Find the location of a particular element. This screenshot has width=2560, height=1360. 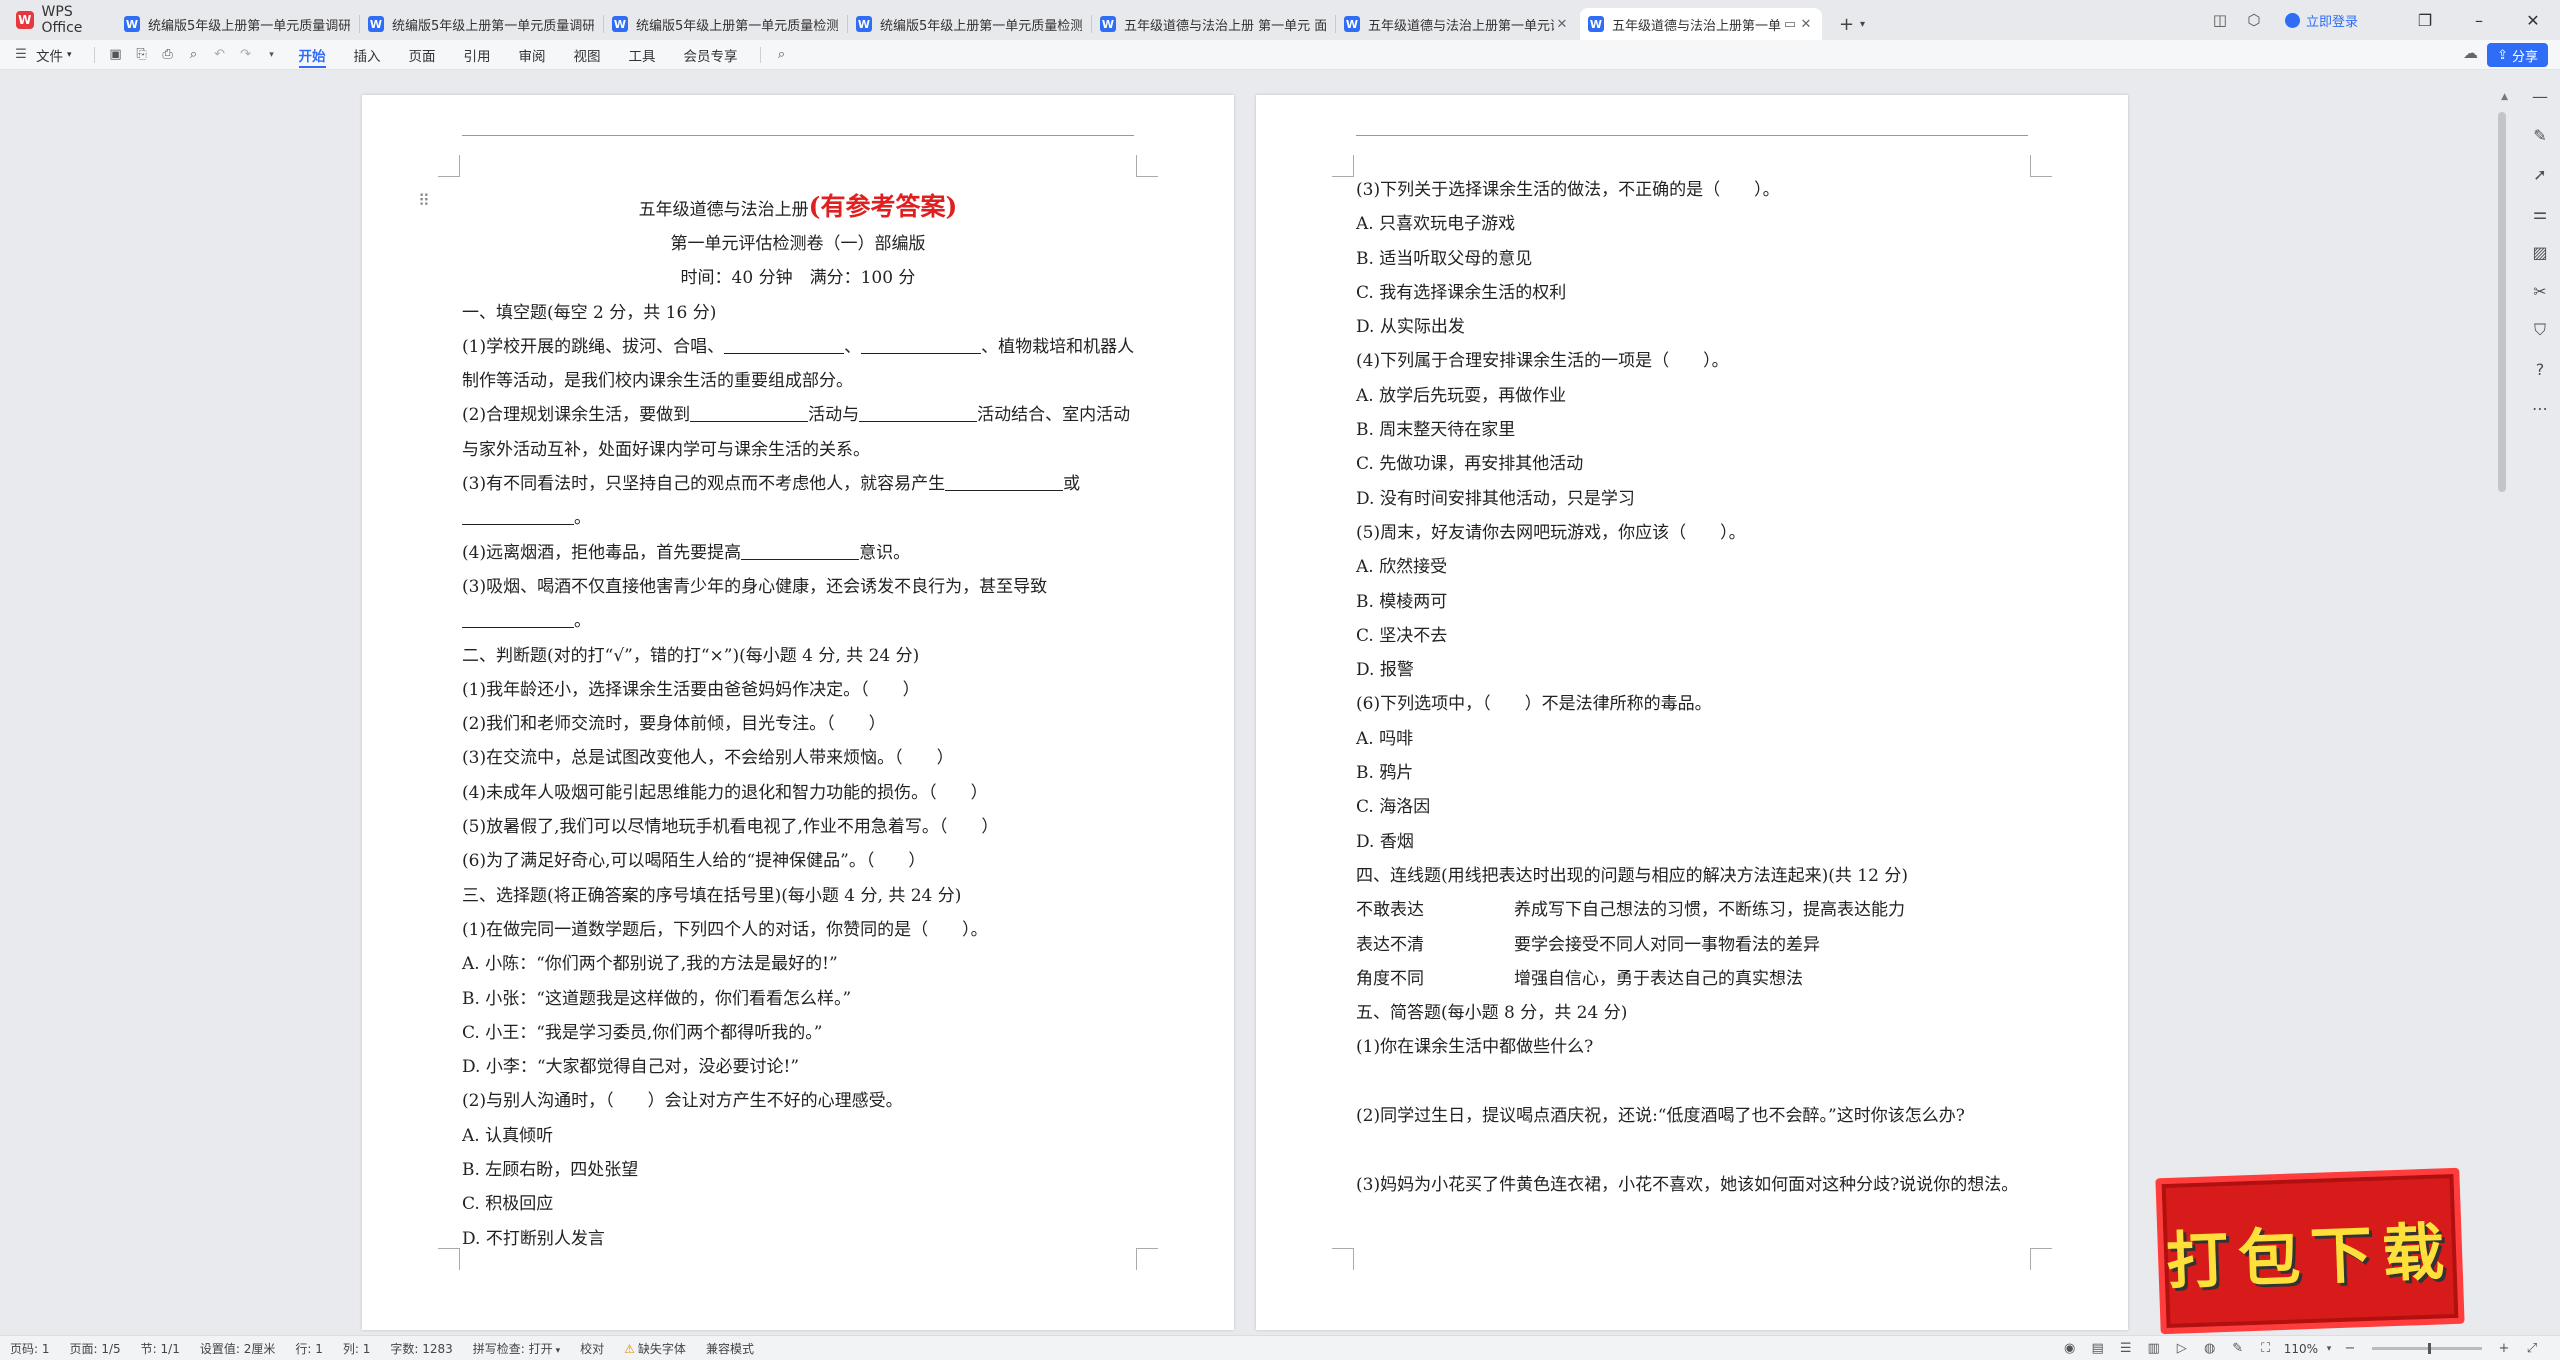

option-line: B. 模棱两可 is located at coordinates (1402, 601).